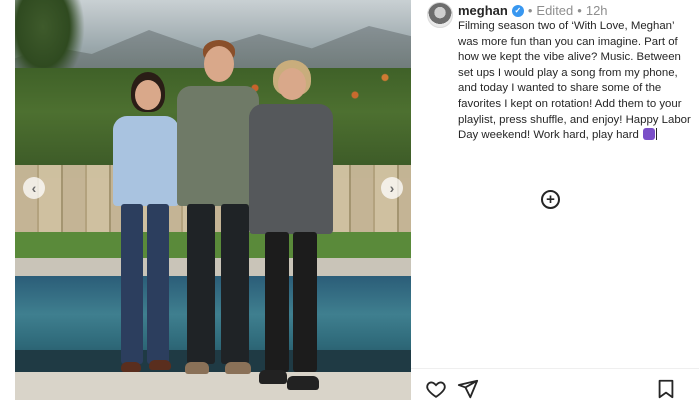 The image size is (699, 400). I want to click on post-timestamp: 12h, so click(597, 10).